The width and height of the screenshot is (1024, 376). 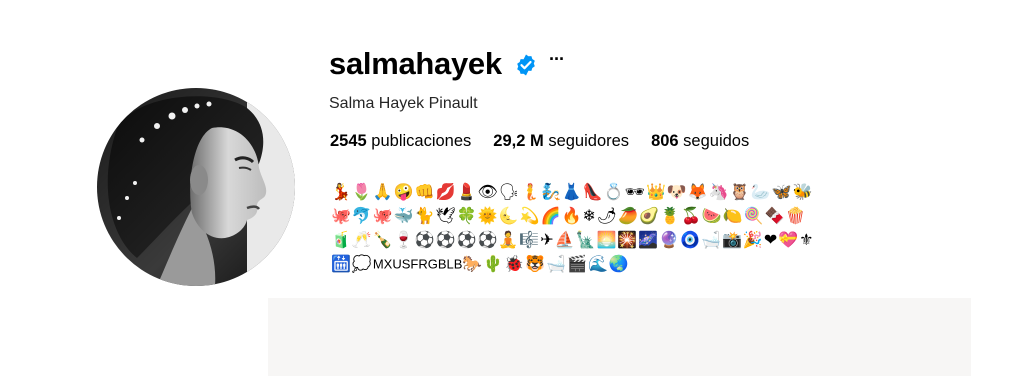 I want to click on highlights-panel, so click(x=619, y=337).